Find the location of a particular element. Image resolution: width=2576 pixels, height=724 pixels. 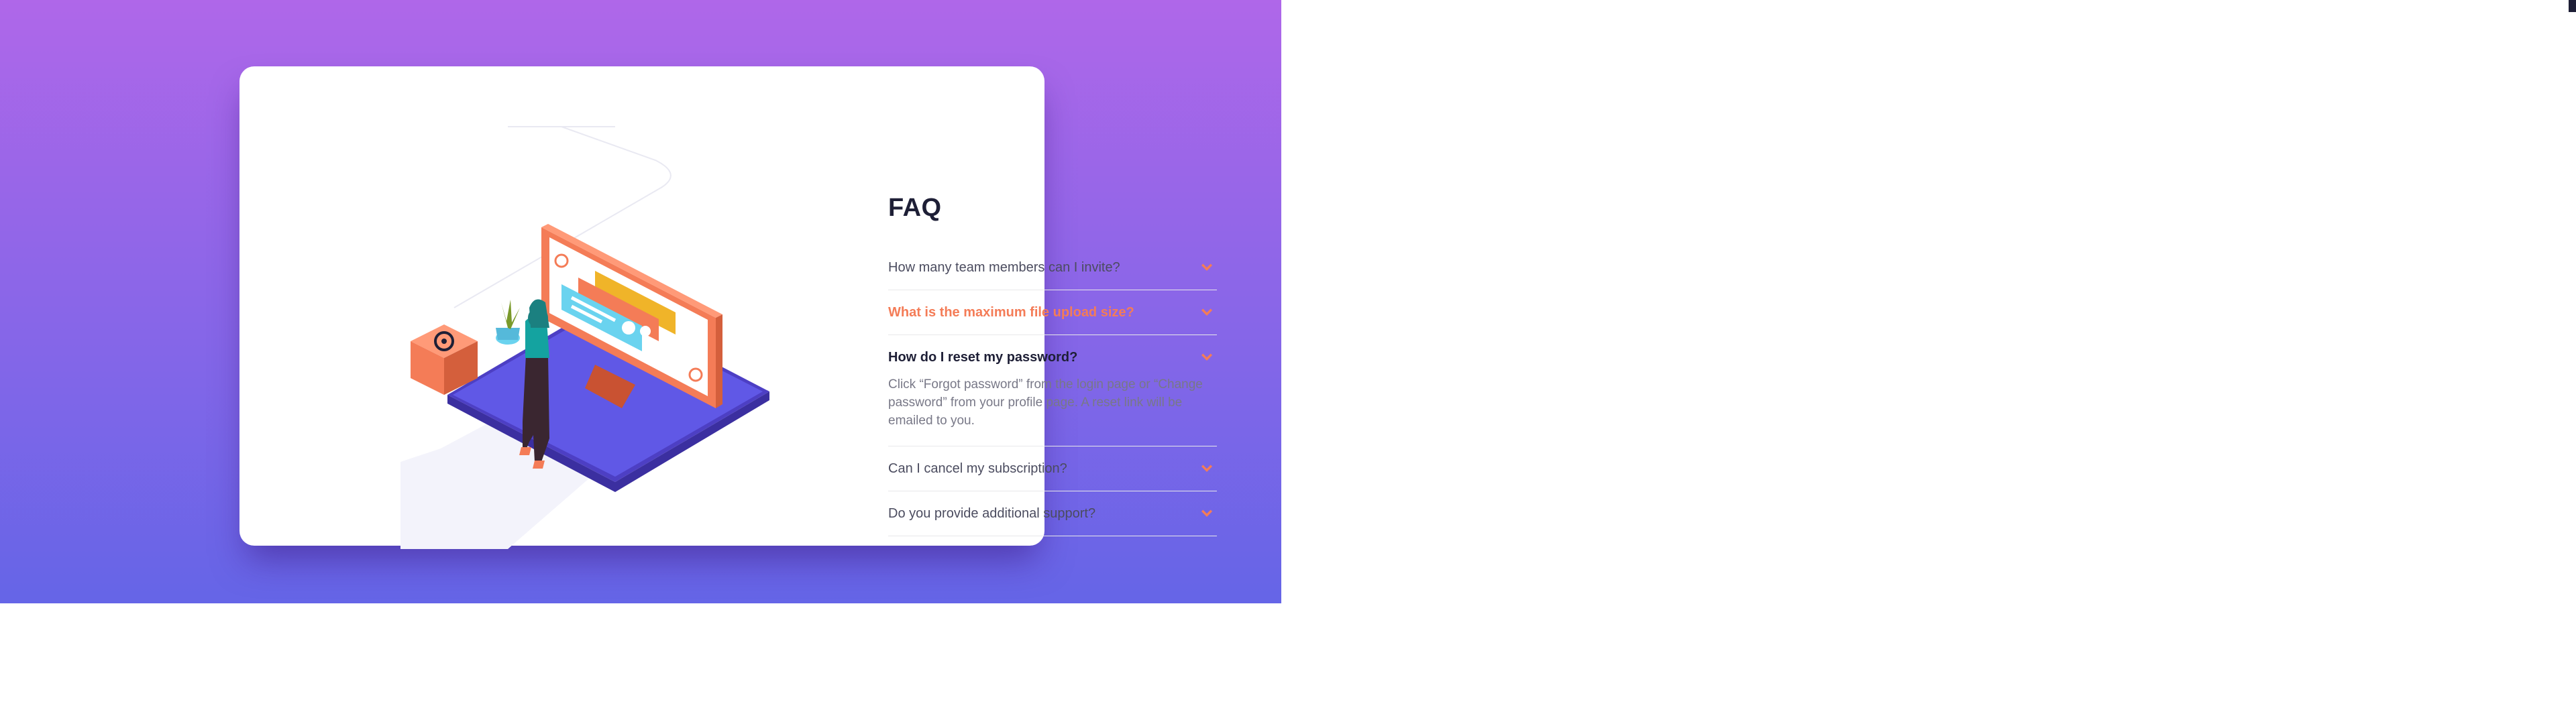

faq-item: Can I cancel my subscription? is located at coordinates (1052, 468).